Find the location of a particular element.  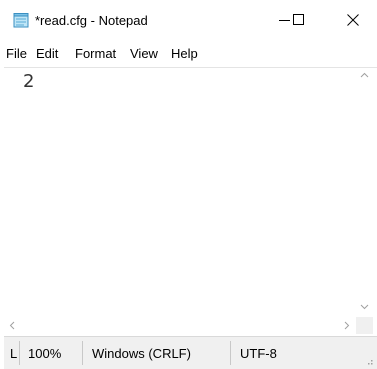

scroll-right-icon is located at coordinates (347, 325).